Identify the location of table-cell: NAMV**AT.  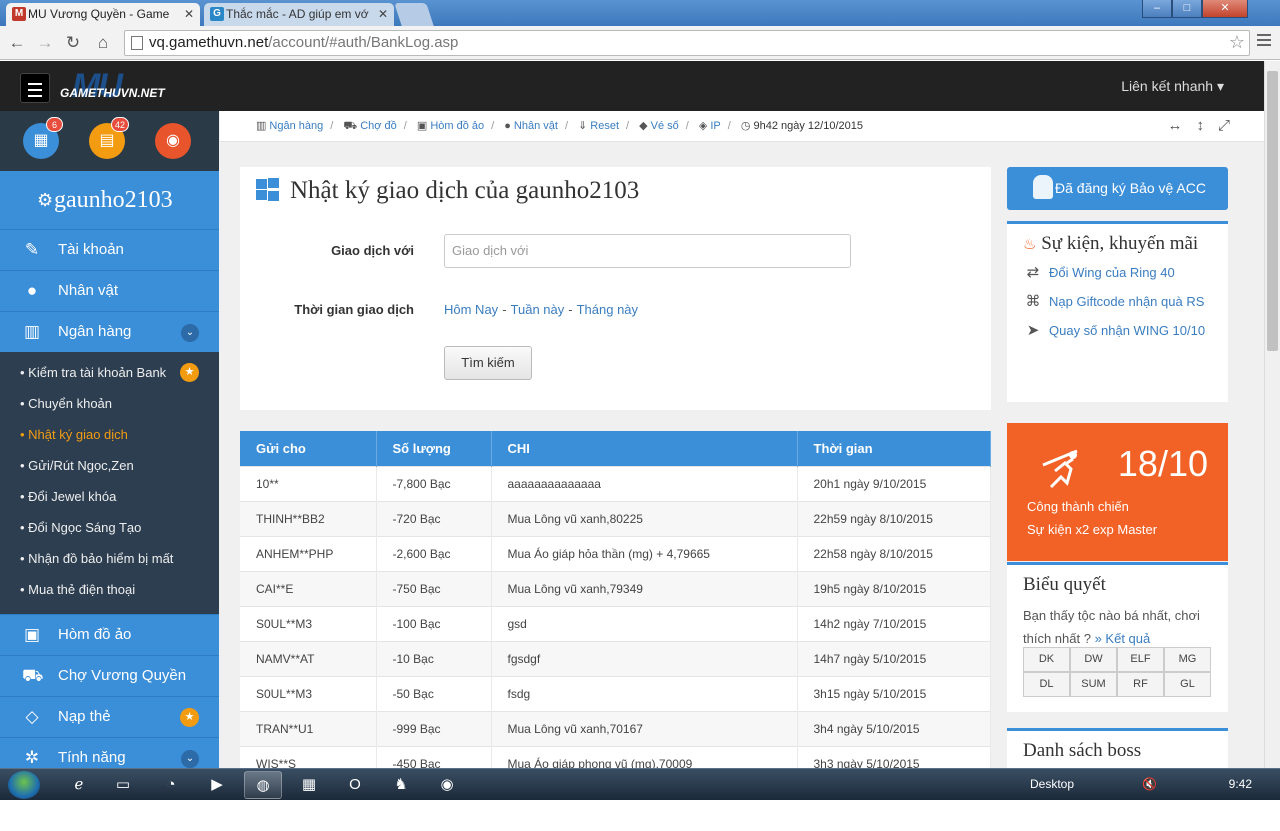
(308, 658).